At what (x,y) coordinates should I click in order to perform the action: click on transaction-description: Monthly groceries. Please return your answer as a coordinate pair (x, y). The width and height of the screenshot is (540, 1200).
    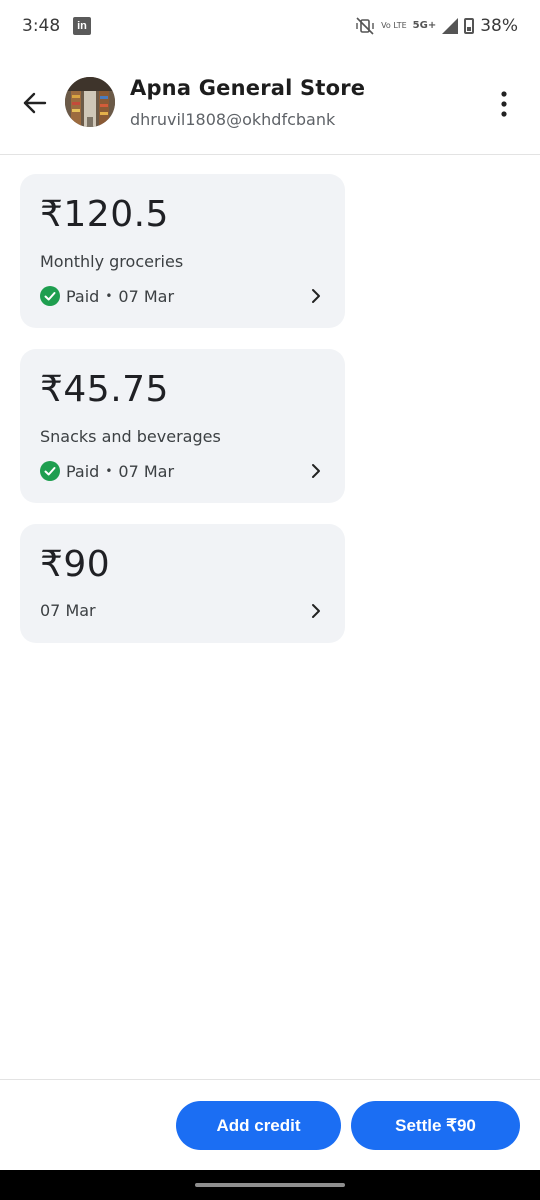
    Looking at the image, I should click on (112, 261).